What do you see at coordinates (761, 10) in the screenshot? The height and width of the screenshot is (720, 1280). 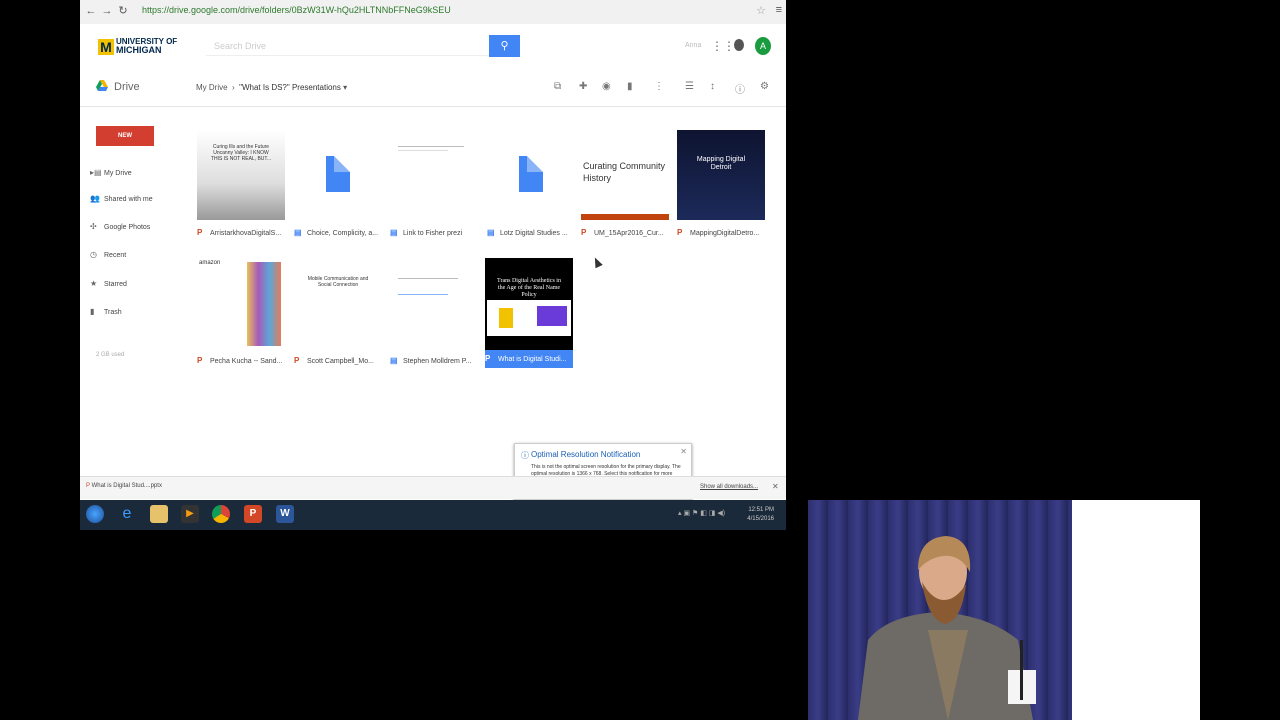 I see `bookmark-star-icon: ☆` at bounding box center [761, 10].